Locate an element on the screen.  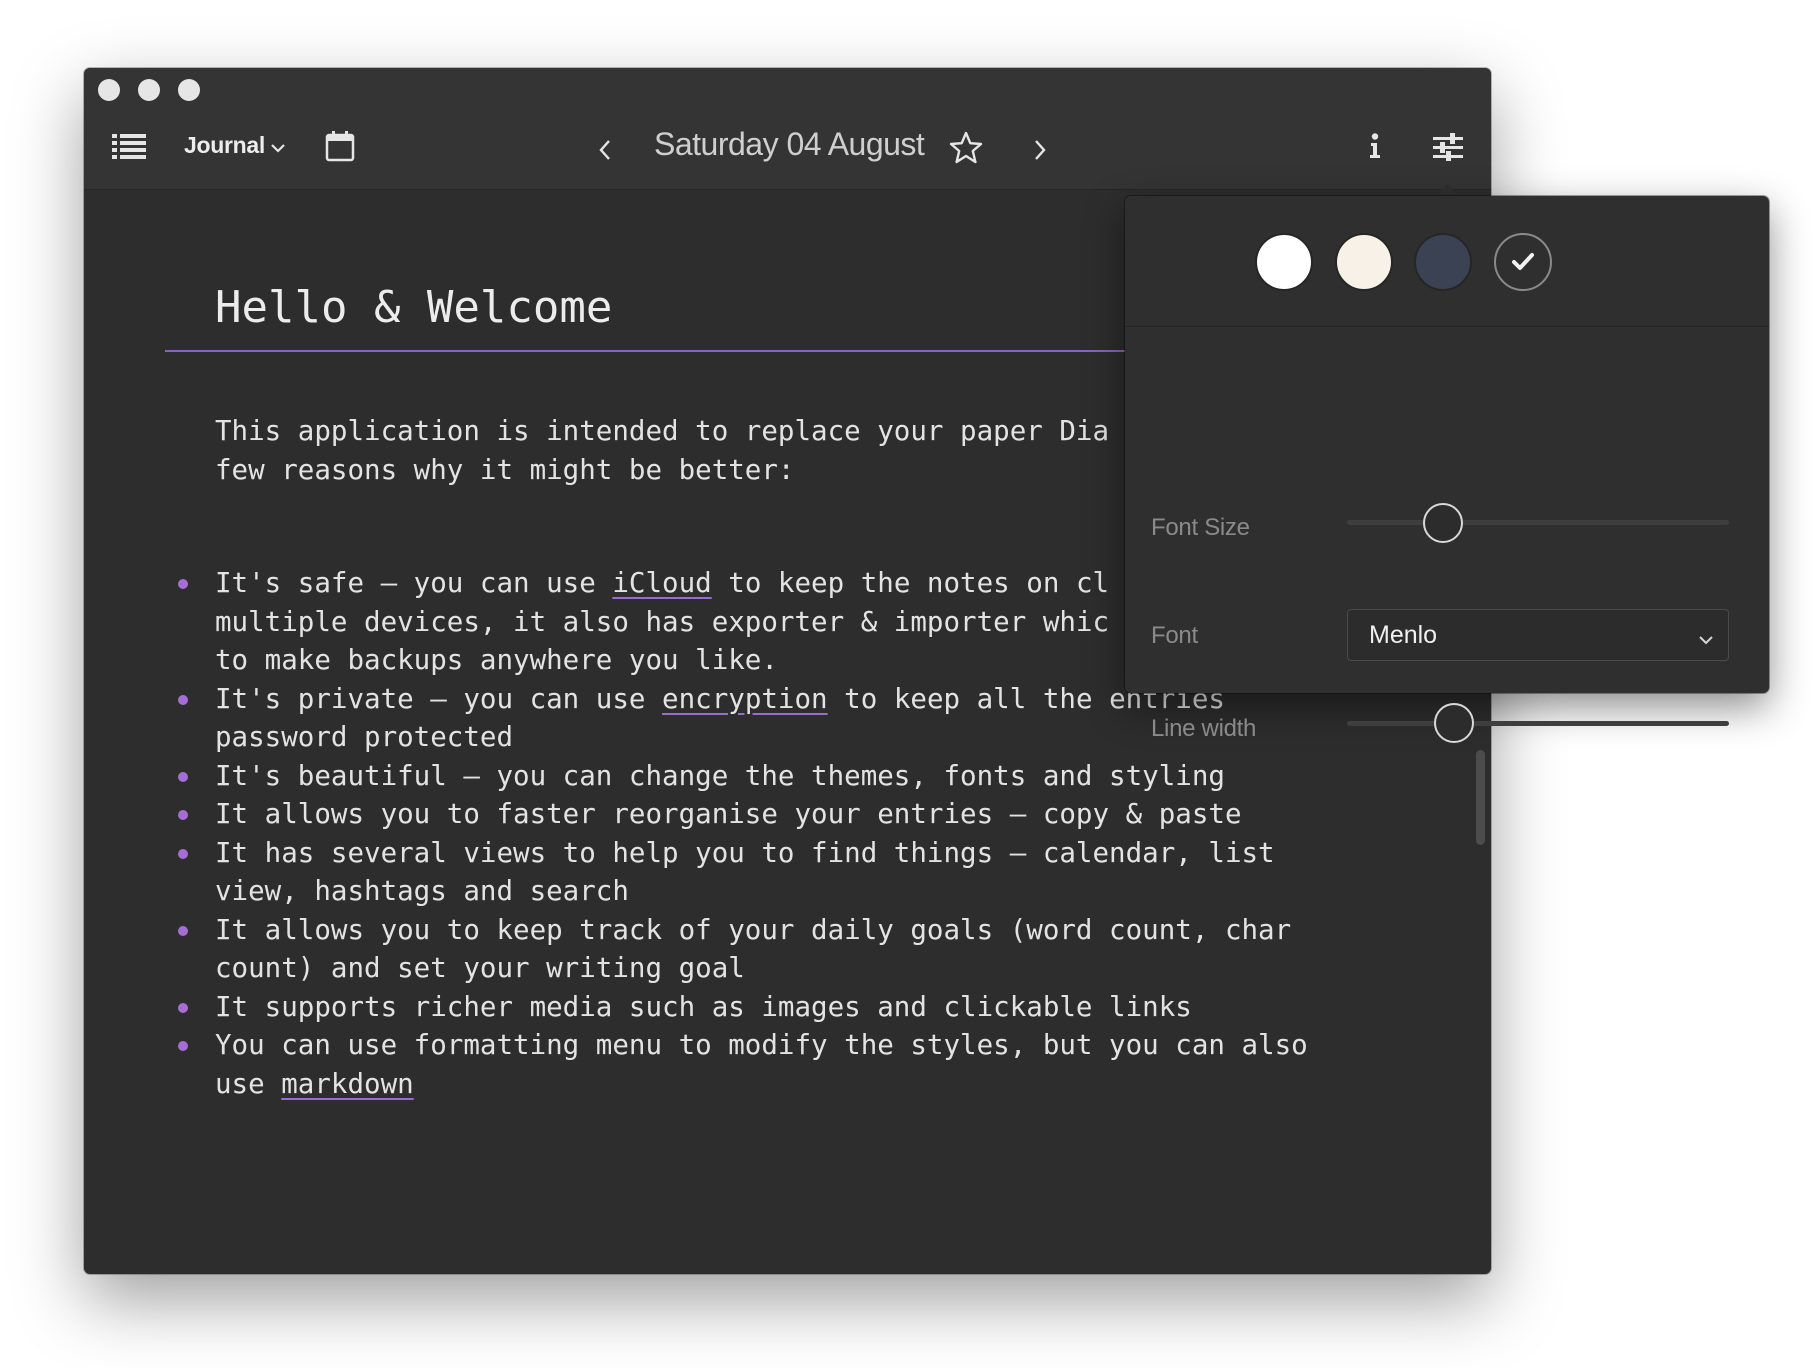
minimize-window-button is located at coordinates (149, 90).